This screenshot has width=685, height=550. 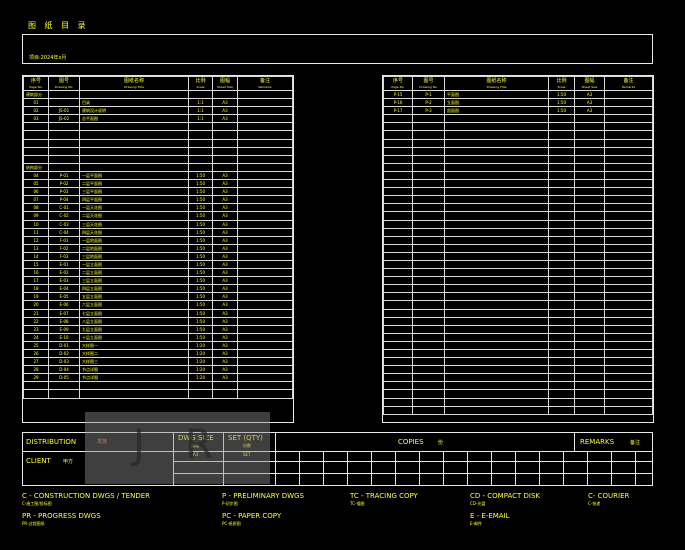 What do you see at coordinates (158, 305) in the screenshot?
I see `left-table-row: 20 E-06 六层立面图 1:50 A3` at bounding box center [158, 305].